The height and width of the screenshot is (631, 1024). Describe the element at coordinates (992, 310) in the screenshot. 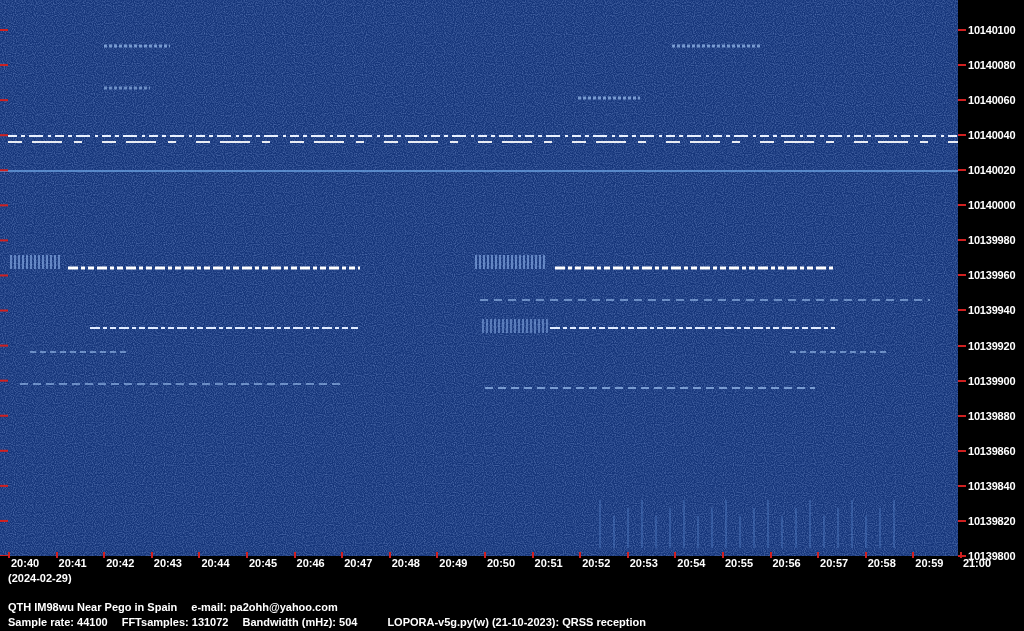

I see `frequency-label: 10139940` at that location.